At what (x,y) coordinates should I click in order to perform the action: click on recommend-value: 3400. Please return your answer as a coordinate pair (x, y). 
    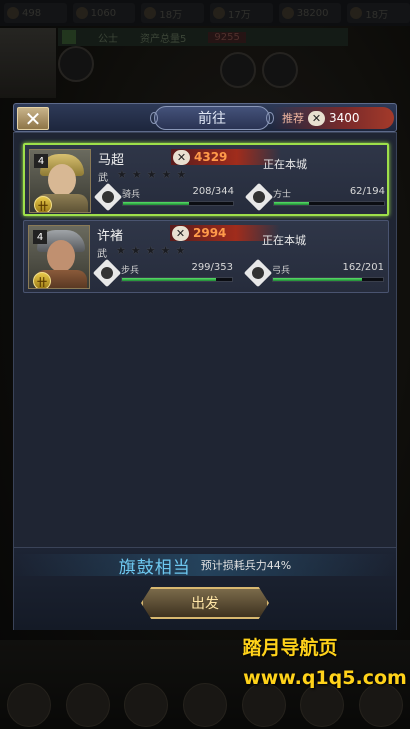
    Looking at the image, I should click on (344, 118).